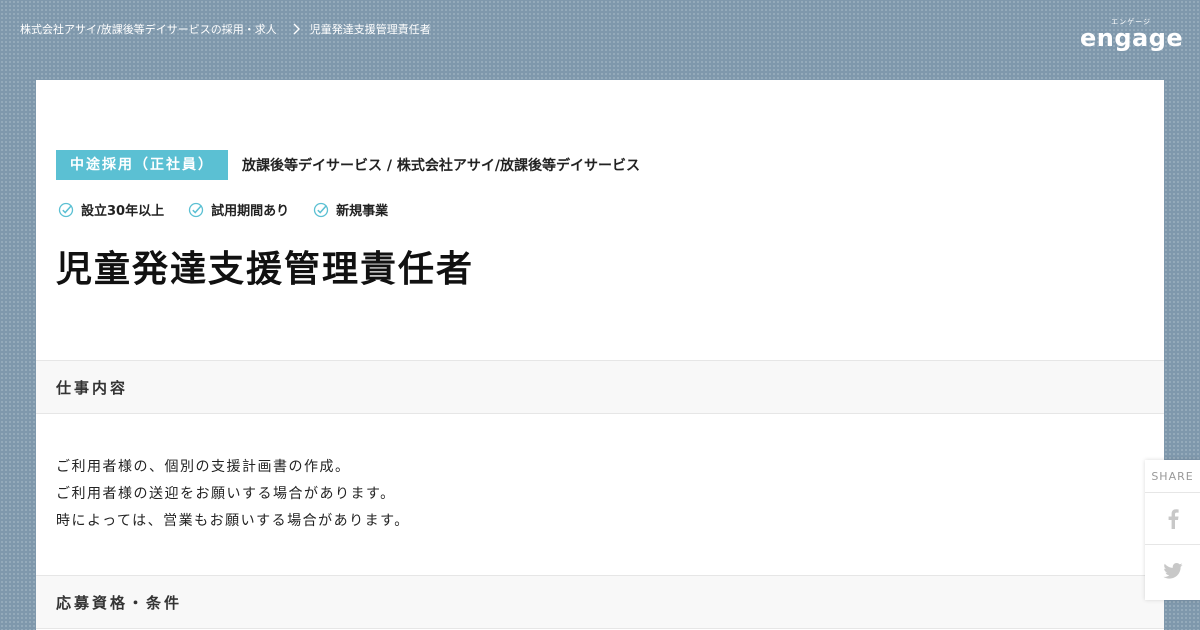 The width and height of the screenshot is (1200, 630). I want to click on description-line: ご利用者様の、個別の支援計画書の作成。, so click(203, 467).